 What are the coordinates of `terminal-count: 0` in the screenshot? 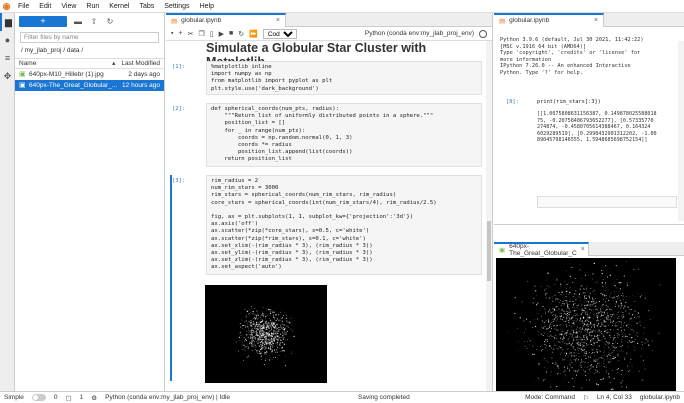 It's located at (56, 397).